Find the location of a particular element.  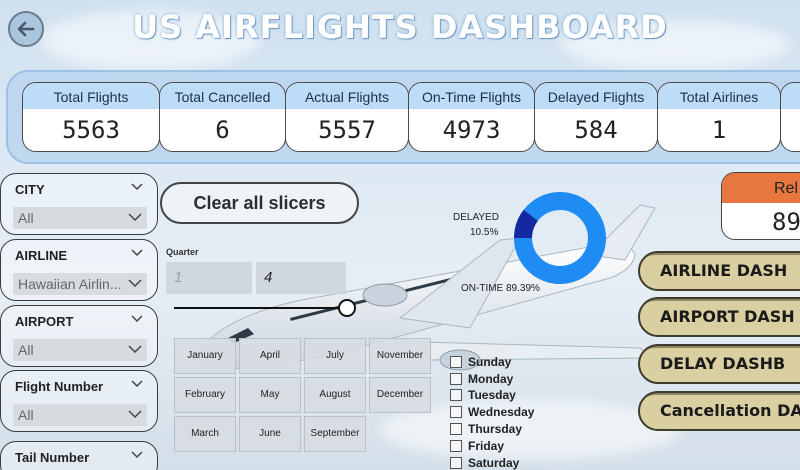

on-time-delayed-donut is located at coordinates (560, 238).